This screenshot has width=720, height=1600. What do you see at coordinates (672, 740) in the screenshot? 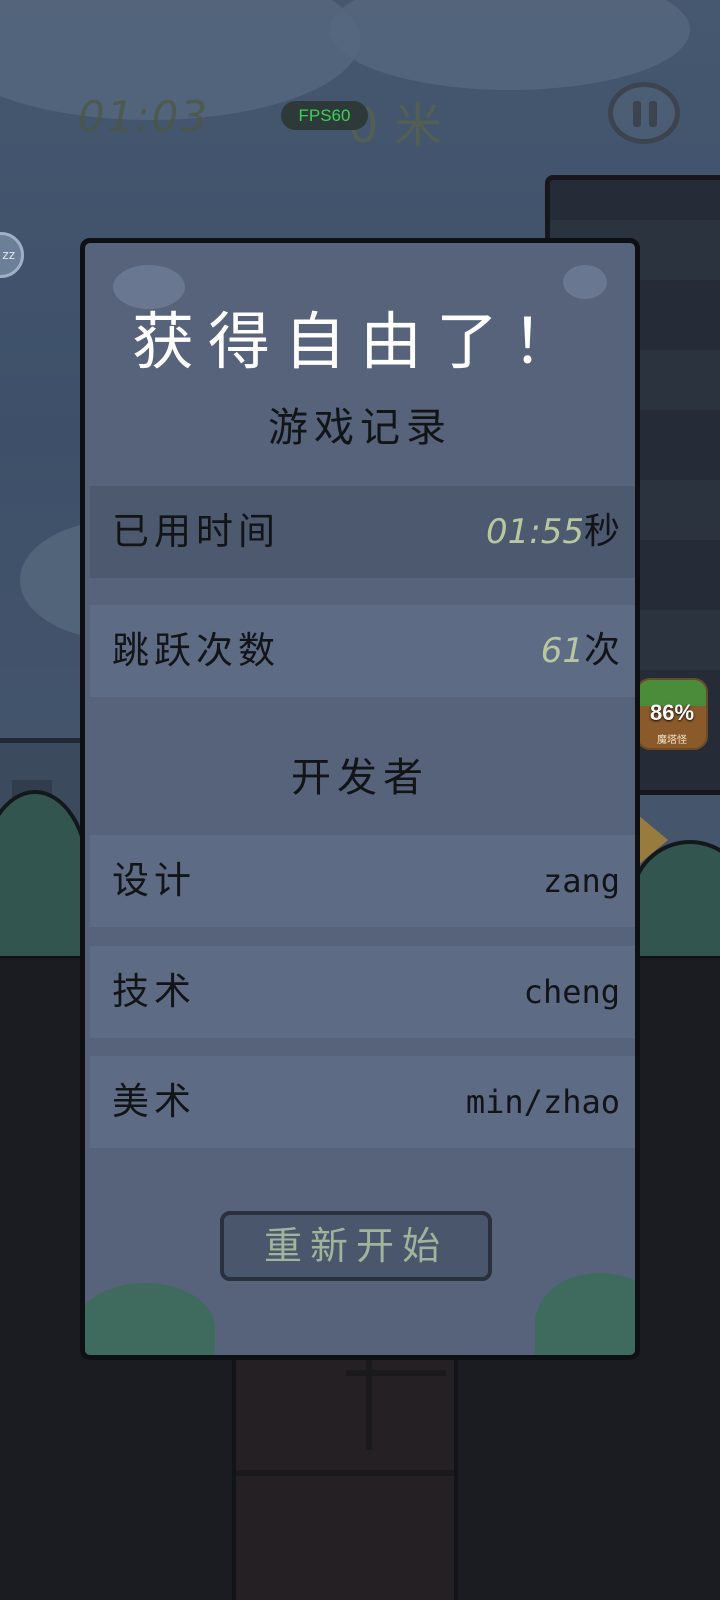
I see `badge-caption: 魔塔怪` at bounding box center [672, 740].